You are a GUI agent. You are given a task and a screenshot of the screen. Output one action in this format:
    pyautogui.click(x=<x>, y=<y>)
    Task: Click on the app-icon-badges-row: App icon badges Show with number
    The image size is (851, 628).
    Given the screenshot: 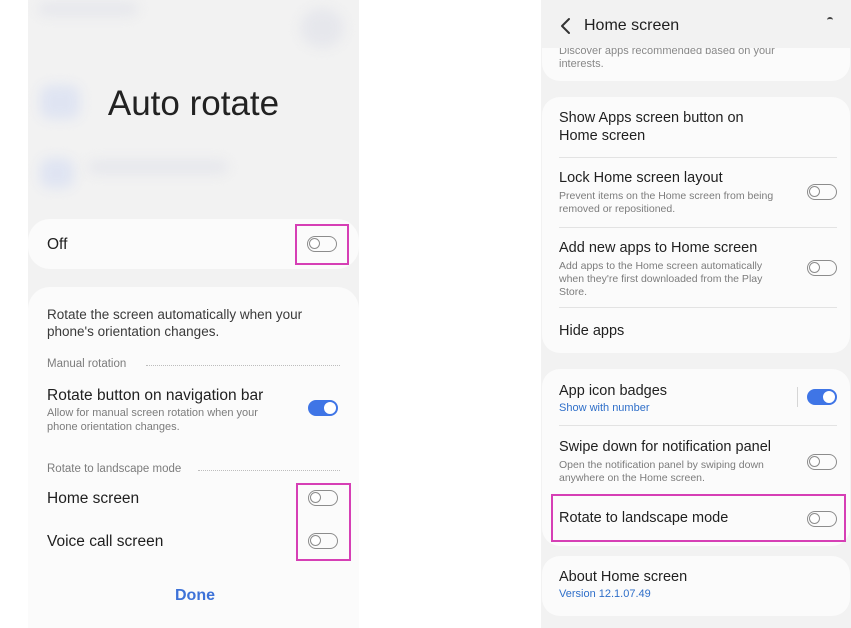 What is the action you would take?
    pyautogui.click(x=696, y=395)
    